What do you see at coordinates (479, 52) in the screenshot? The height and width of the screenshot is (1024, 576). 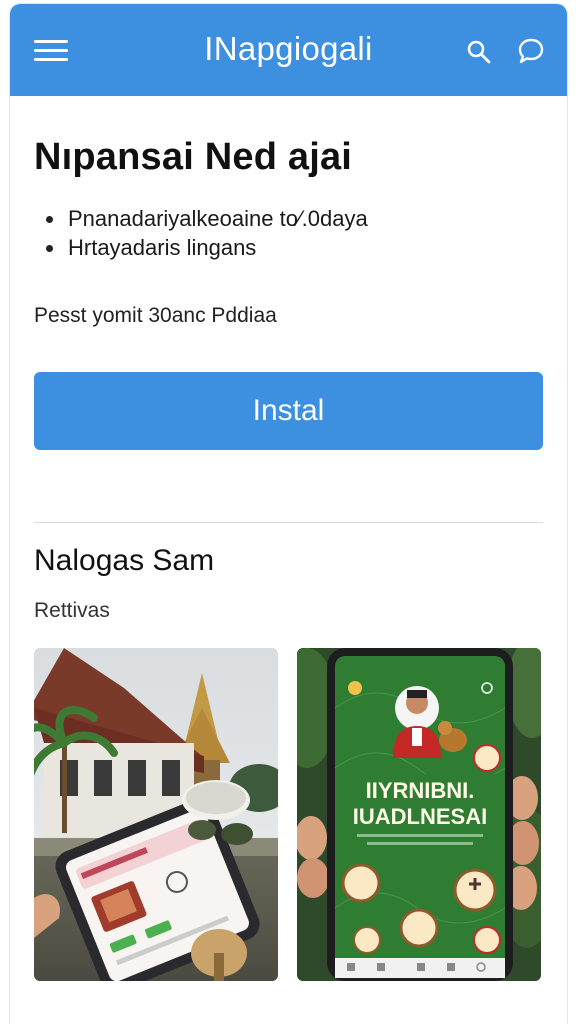 I see `search-icon` at bounding box center [479, 52].